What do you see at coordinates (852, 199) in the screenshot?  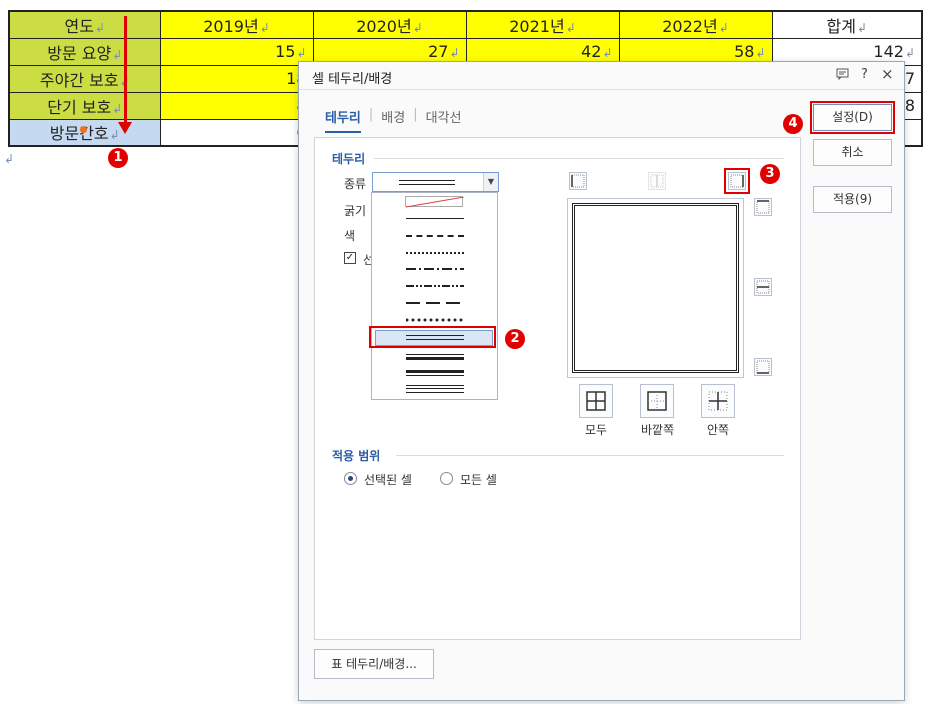 I see `apply-button: 적용(9)` at bounding box center [852, 199].